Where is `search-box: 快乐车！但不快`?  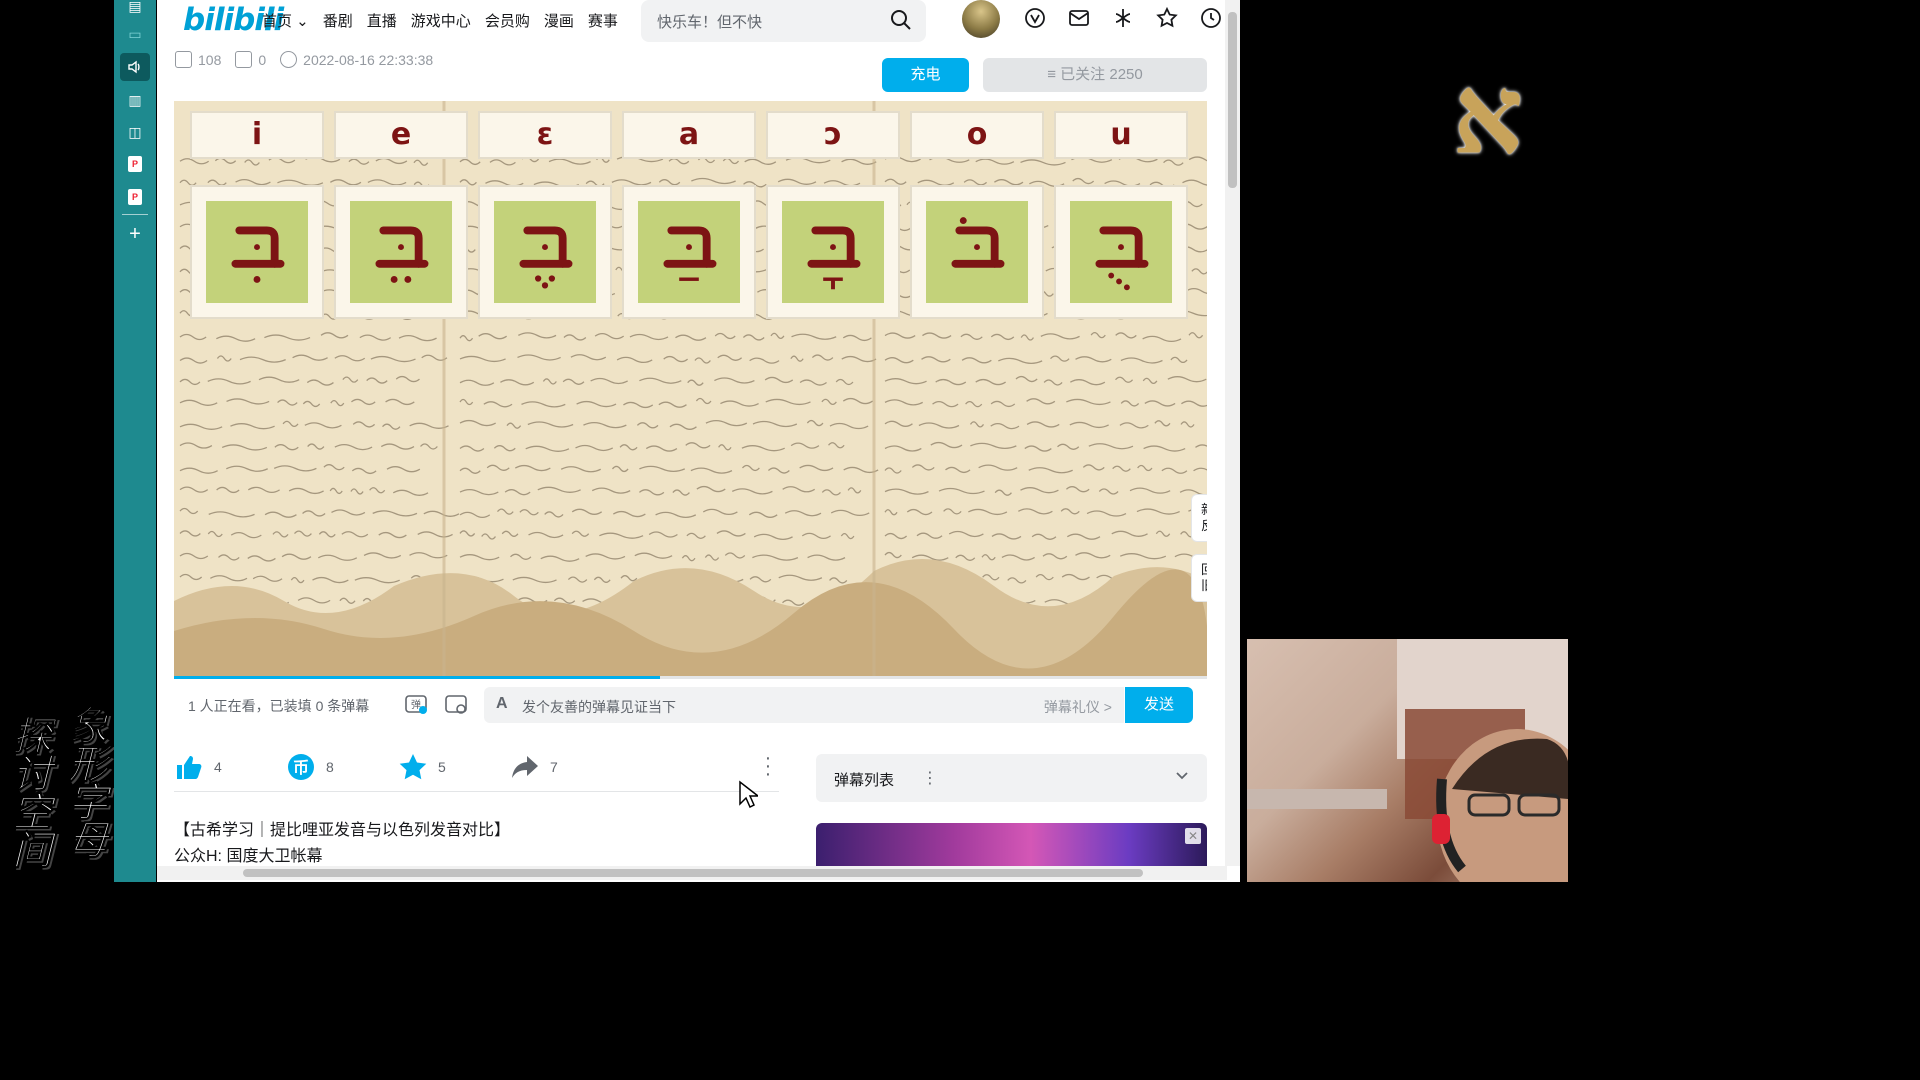
search-box: 快乐车！但不快 is located at coordinates (783, 21).